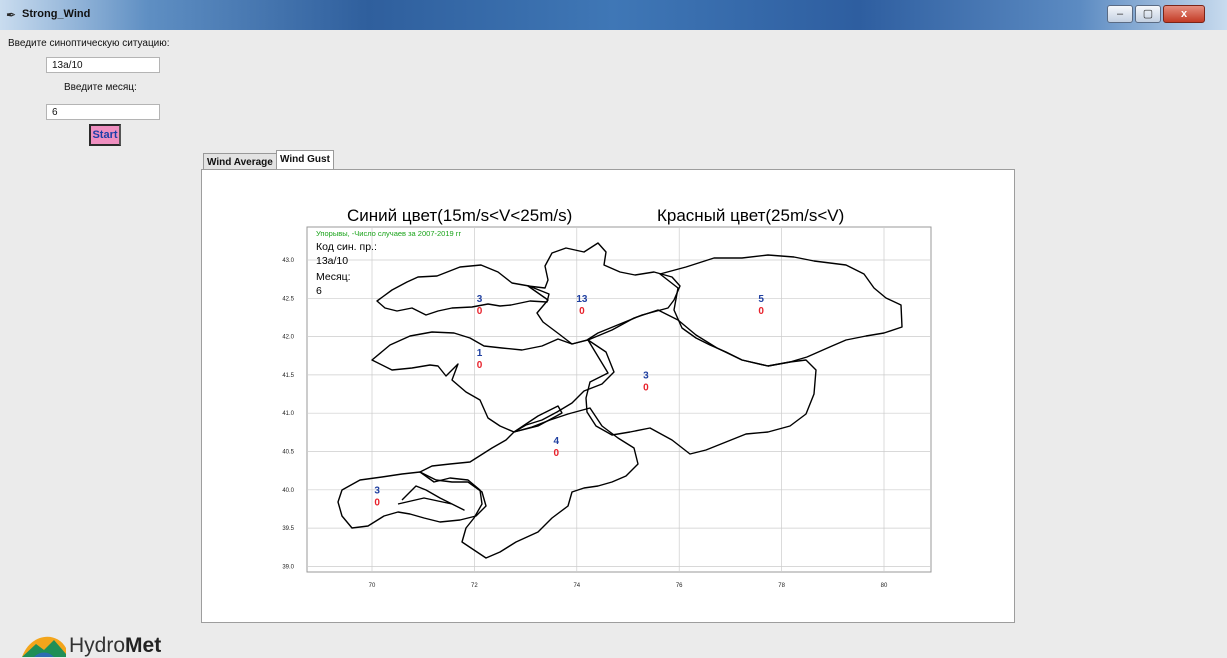  I want to click on region-count-blue: 4, so click(557, 441).